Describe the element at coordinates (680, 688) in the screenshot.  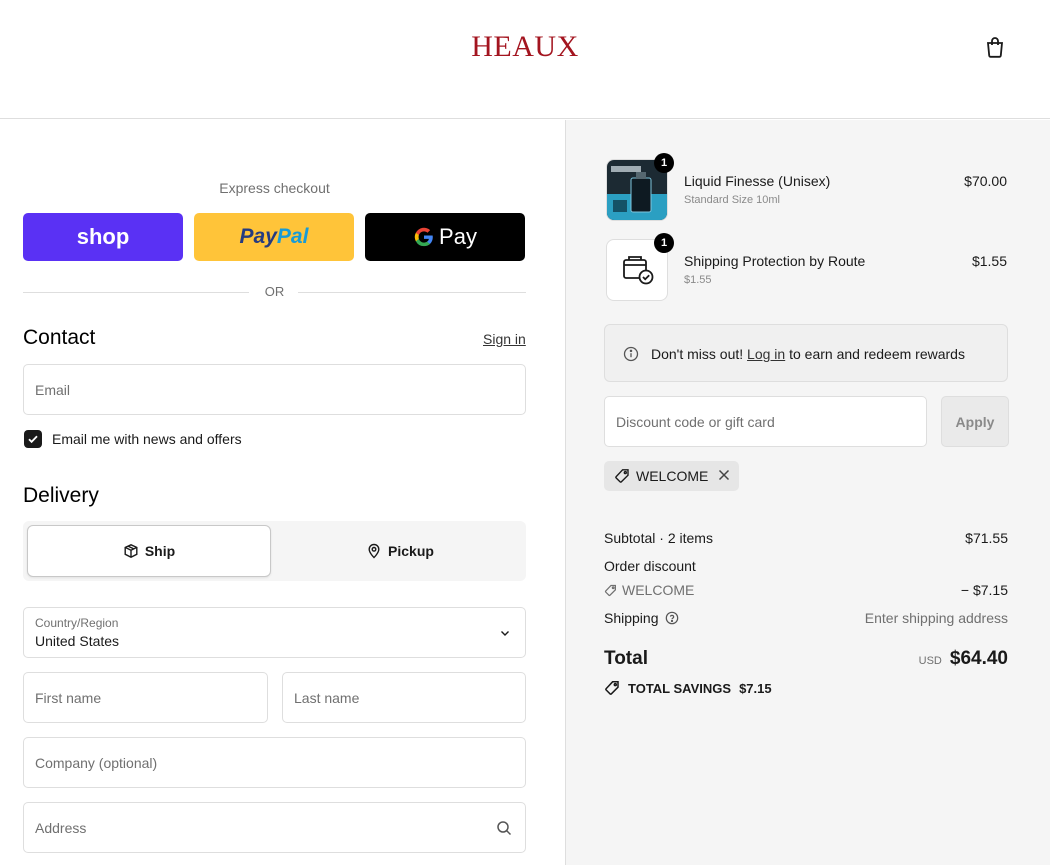
I see `total-savings-label: TOTAL SAVINGS` at that location.